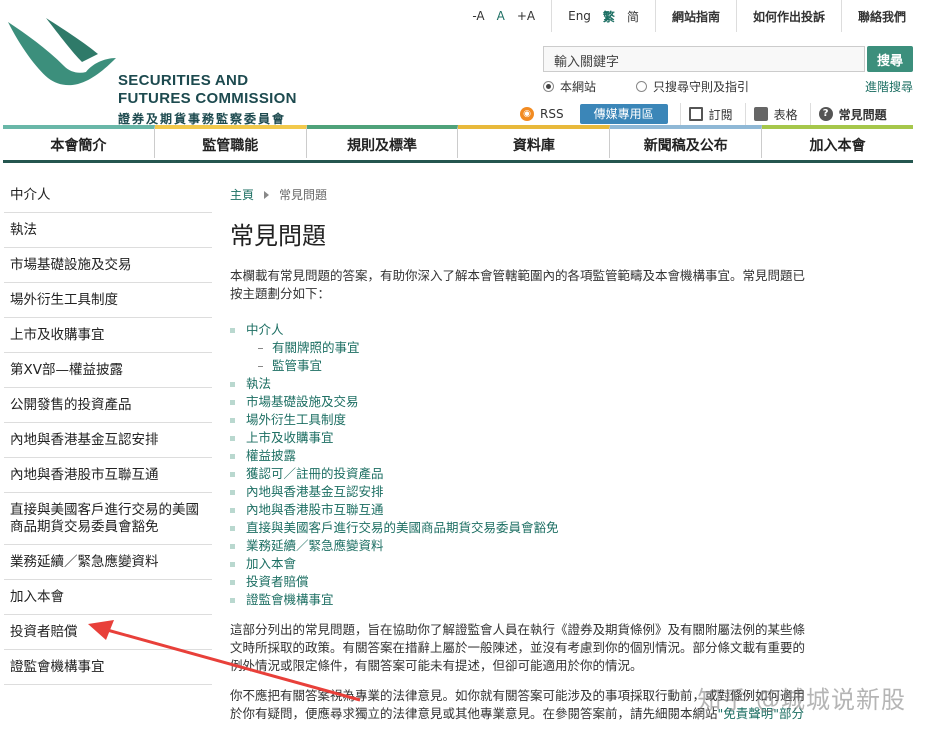 The image size is (928, 738). I want to click on nav-database: 資料庫, so click(534, 141).